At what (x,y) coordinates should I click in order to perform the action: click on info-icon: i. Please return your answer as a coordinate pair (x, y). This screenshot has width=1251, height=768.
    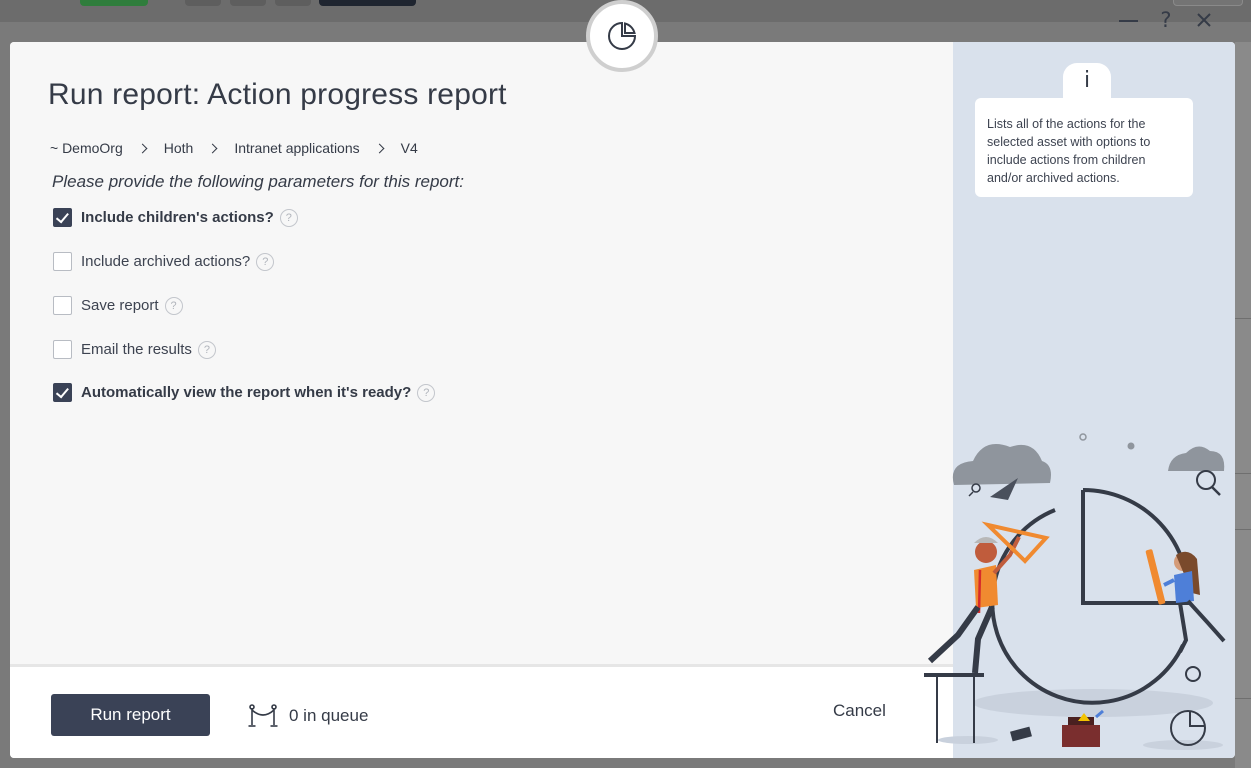
    Looking at the image, I should click on (1087, 83).